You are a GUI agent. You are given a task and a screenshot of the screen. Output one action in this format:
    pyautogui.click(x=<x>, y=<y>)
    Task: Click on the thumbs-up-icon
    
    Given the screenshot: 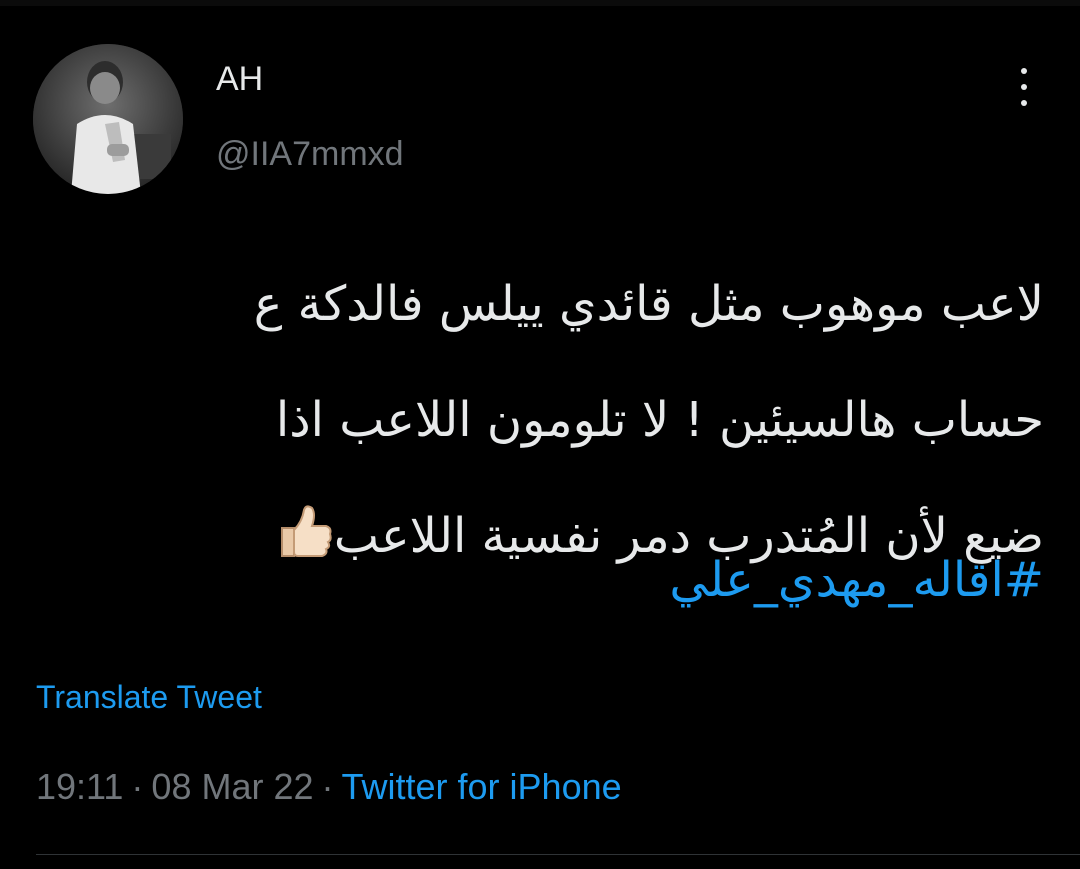 What is the action you would take?
    pyautogui.click(x=304, y=522)
    